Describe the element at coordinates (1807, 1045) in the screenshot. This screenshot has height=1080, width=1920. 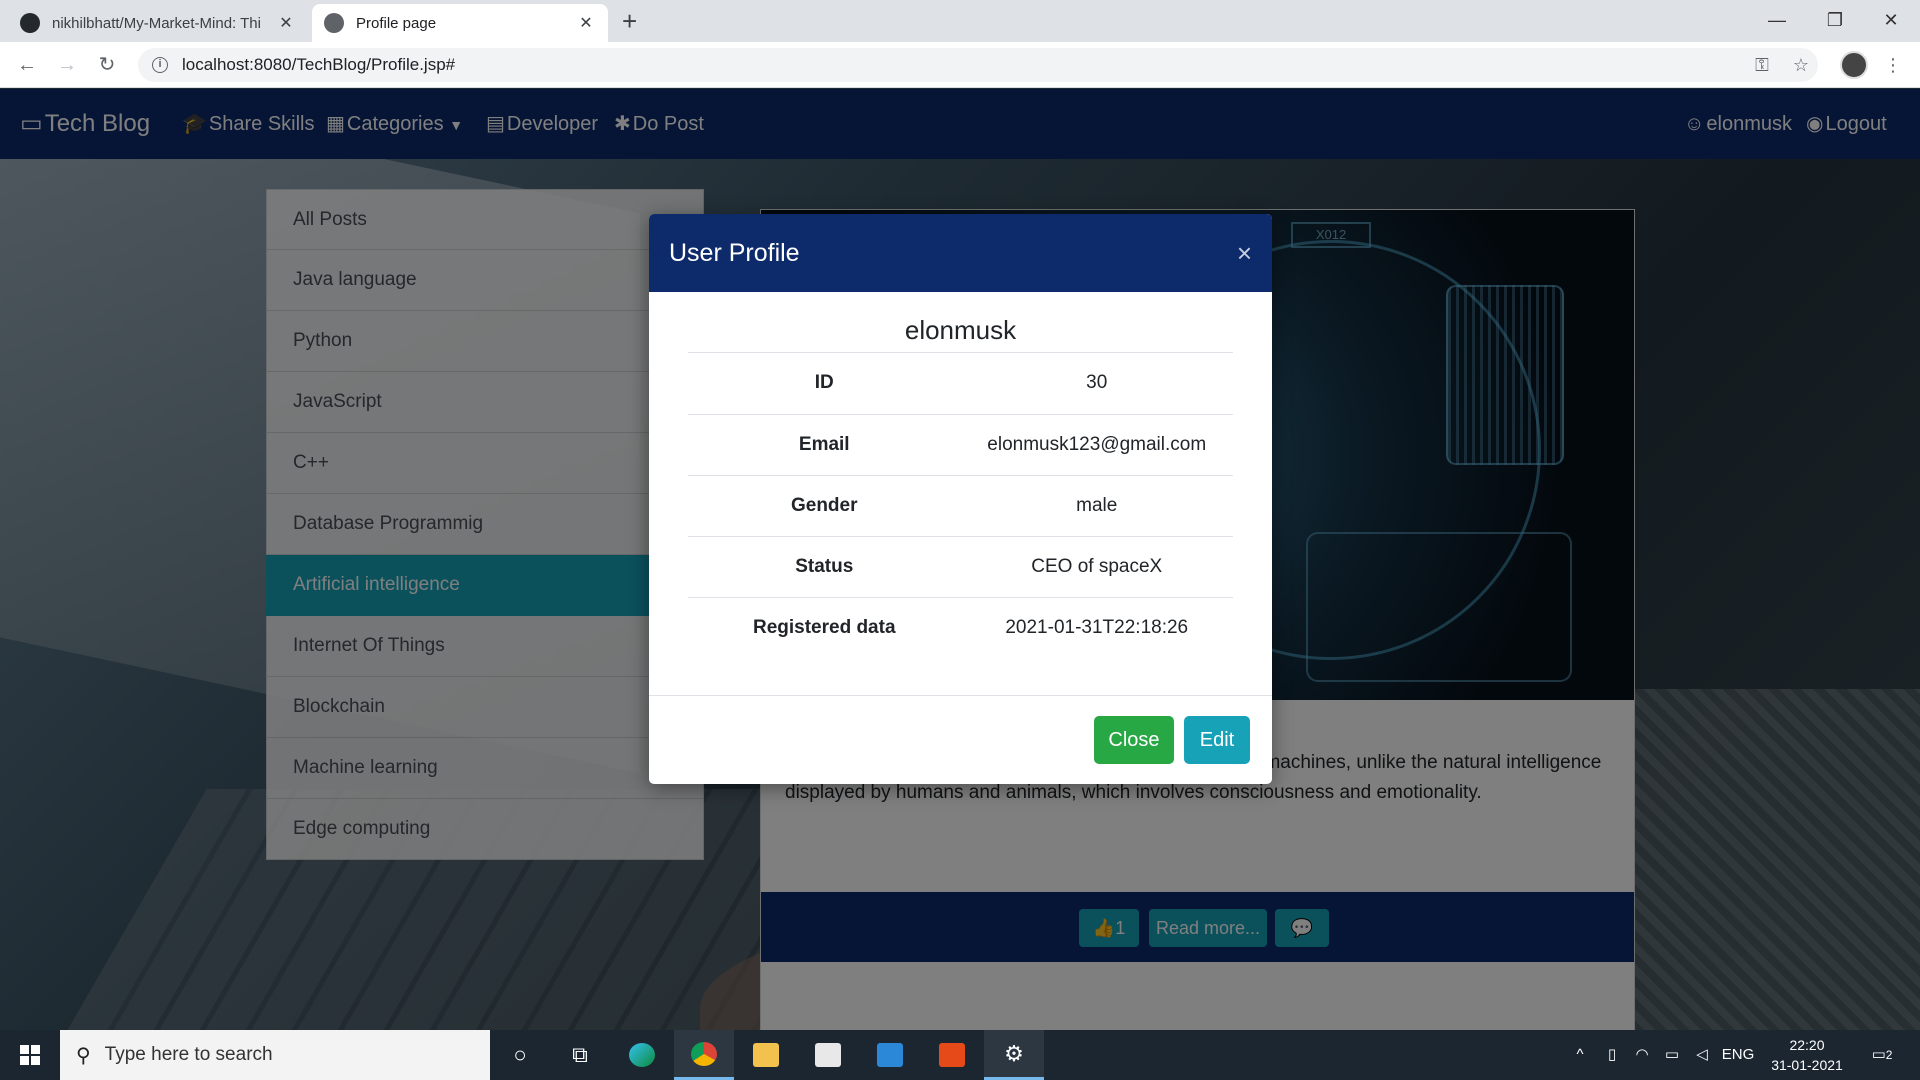
I see `clock-time: 22:20` at that location.